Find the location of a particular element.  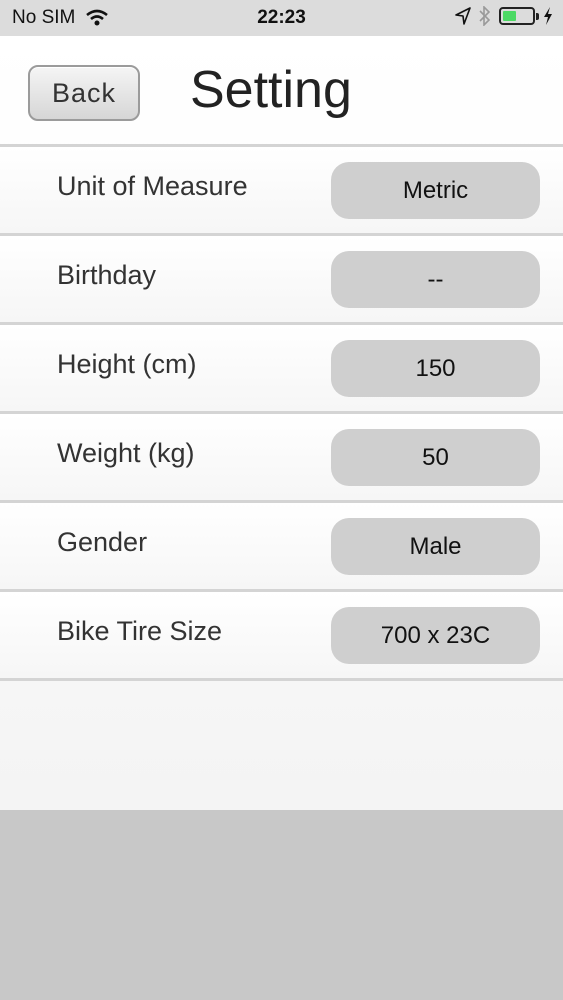

birthday-selector: -- is located at coordinates (435, 279).